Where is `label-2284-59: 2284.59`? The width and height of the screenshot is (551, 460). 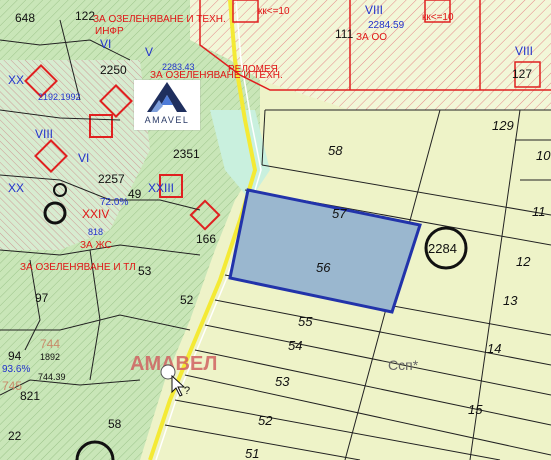
label-2284-59: 2284.59 is located at coordinates (386, 25).